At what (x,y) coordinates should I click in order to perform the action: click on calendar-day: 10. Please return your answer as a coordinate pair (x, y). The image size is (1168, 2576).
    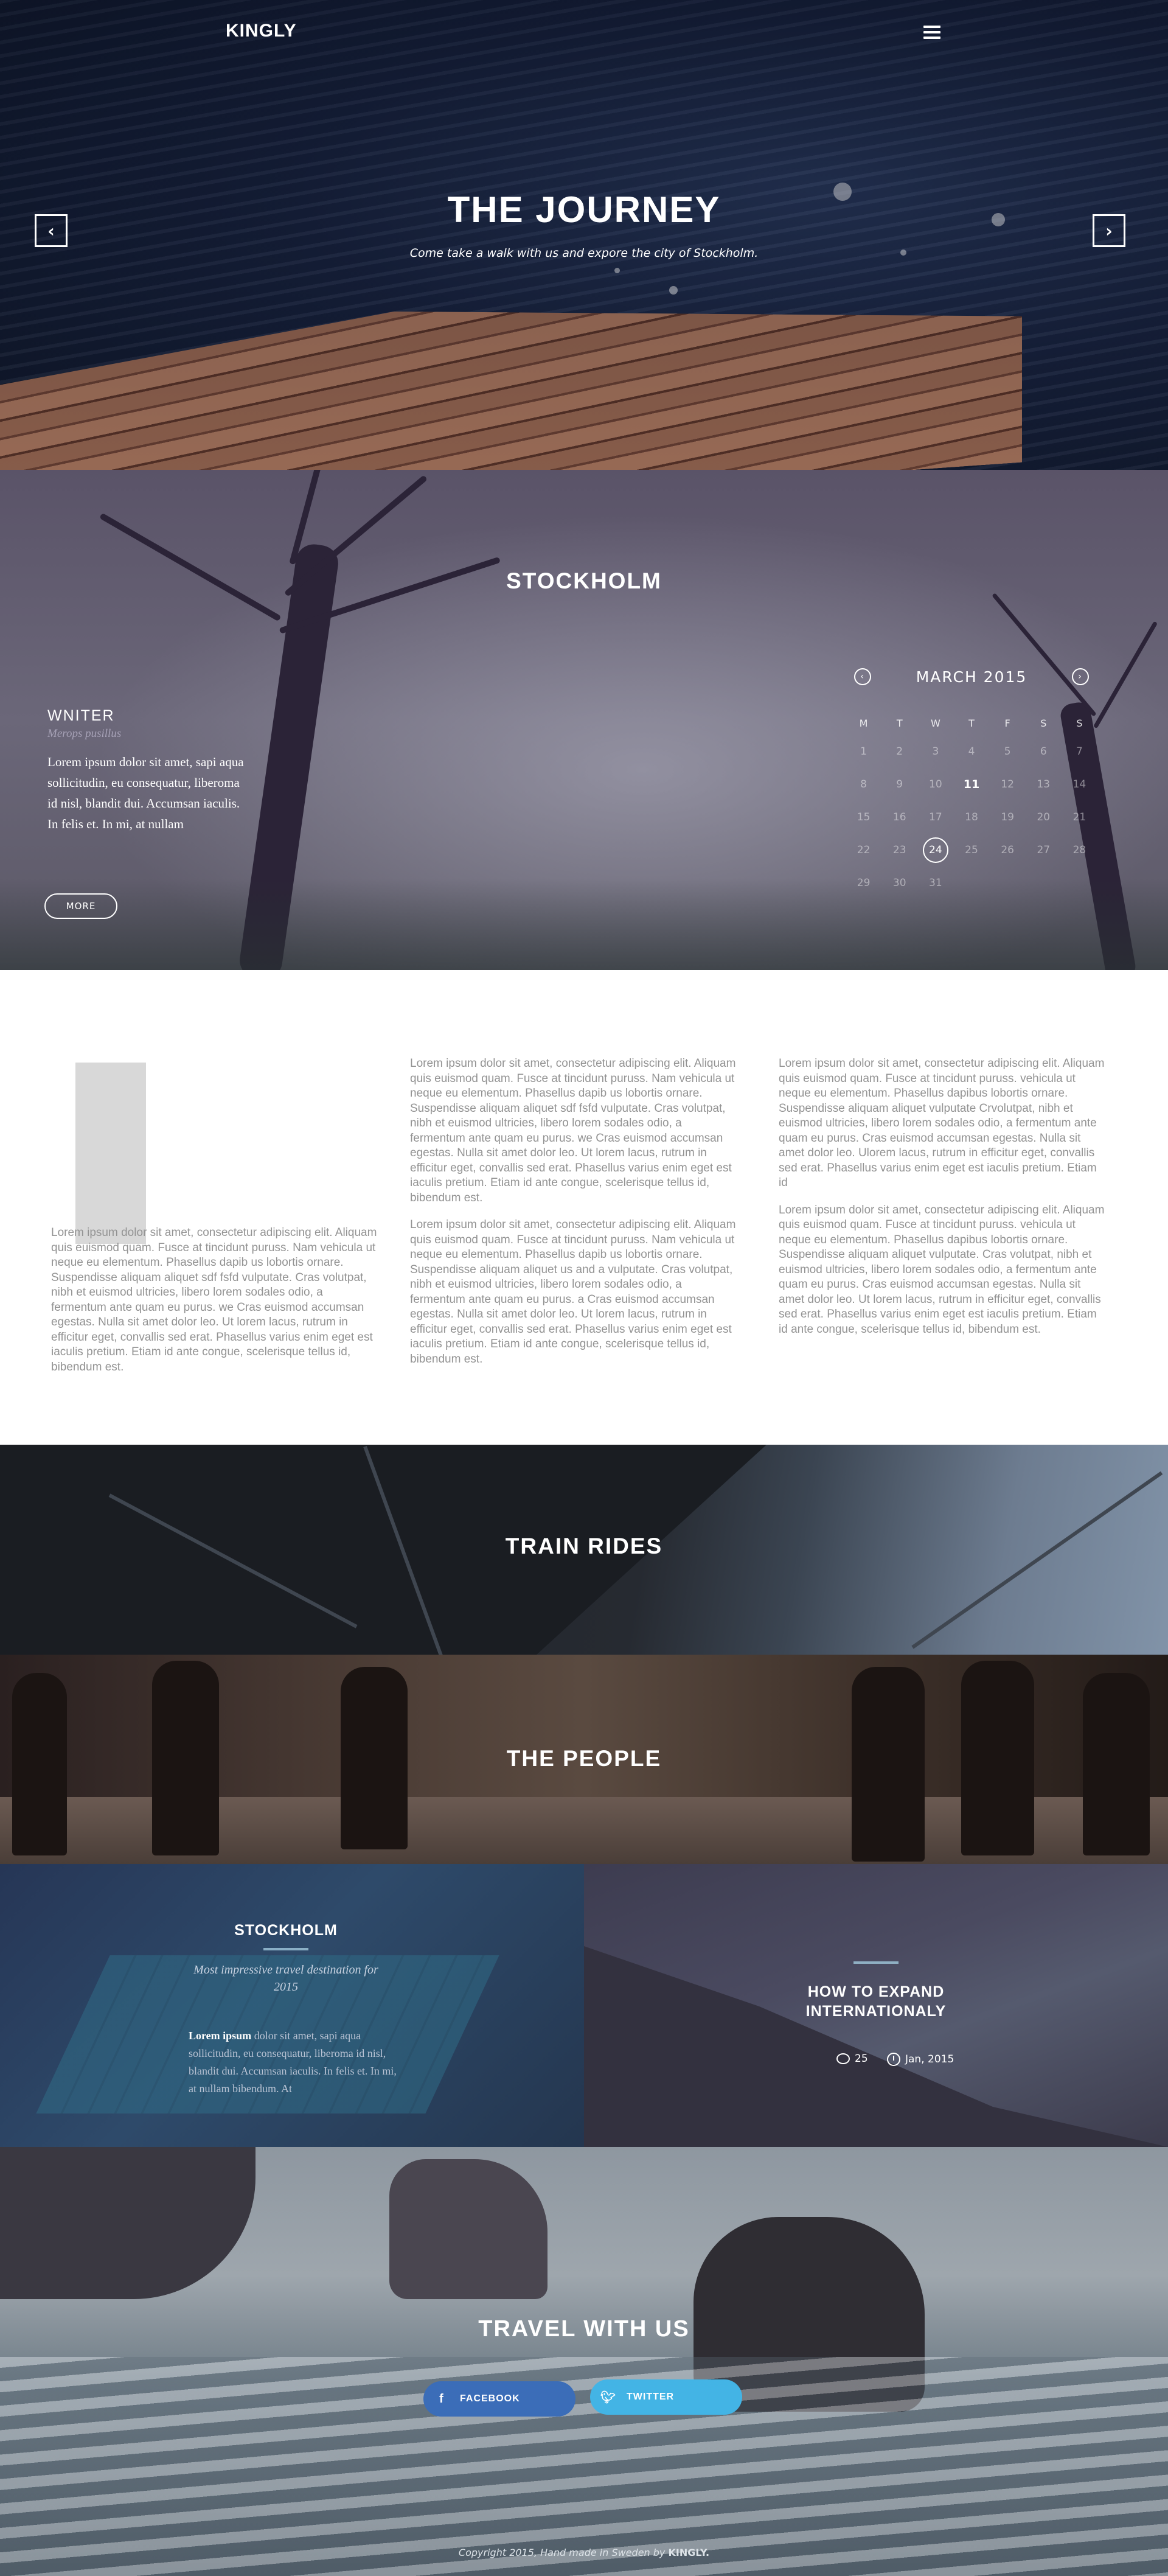
    Looking at the image, I should click on (935, 784).